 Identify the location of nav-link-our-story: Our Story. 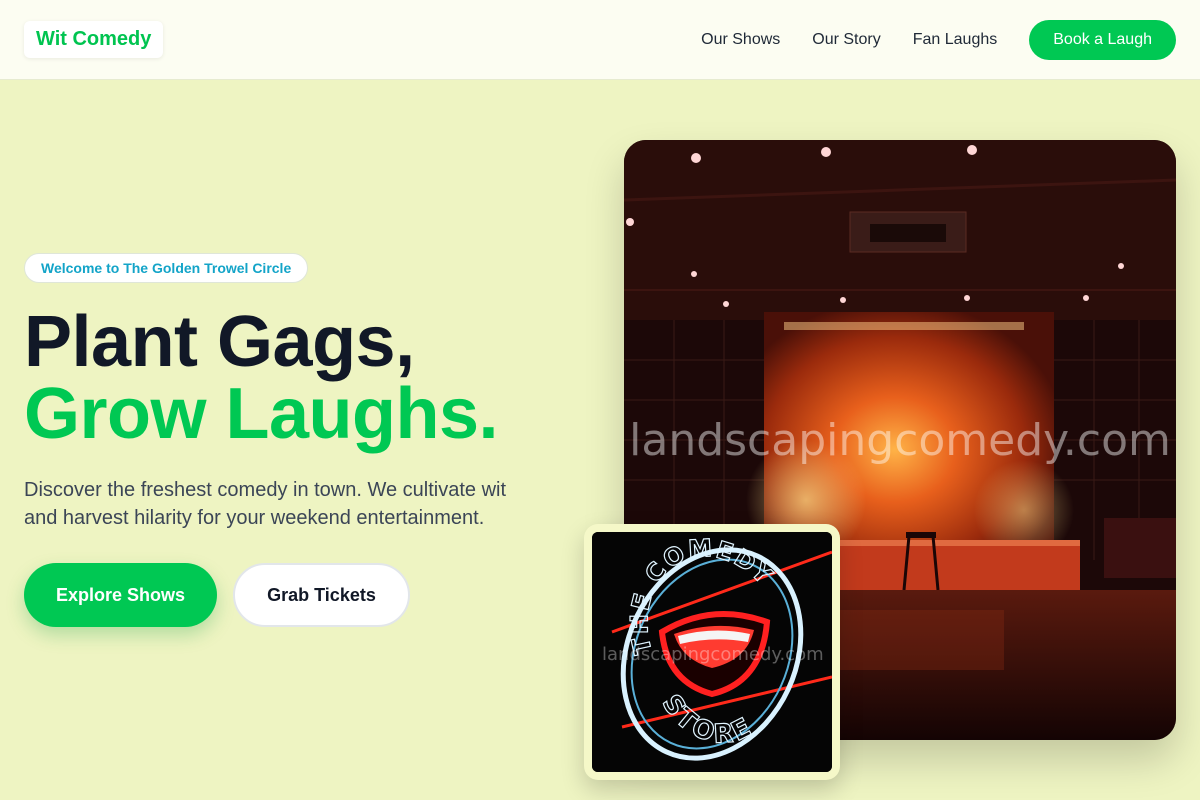
(846, 40).